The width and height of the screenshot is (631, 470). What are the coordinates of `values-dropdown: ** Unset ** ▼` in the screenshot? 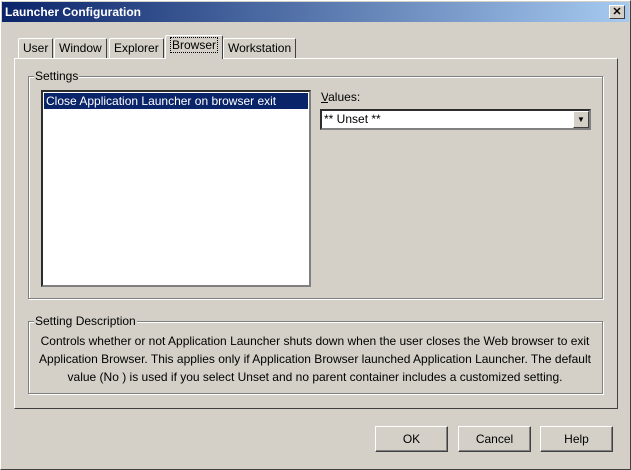 It's located at (455, 119).